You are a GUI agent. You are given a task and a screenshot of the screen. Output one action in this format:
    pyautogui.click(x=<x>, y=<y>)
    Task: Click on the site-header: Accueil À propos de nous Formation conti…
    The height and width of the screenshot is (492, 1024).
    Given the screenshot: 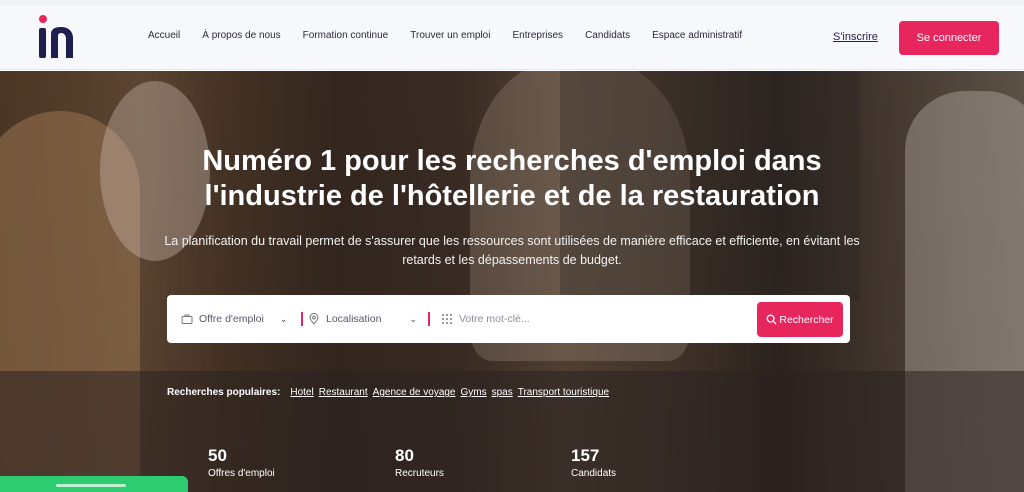 What is the action you would take?
    pyautogui.click(x=512, y=35)
    